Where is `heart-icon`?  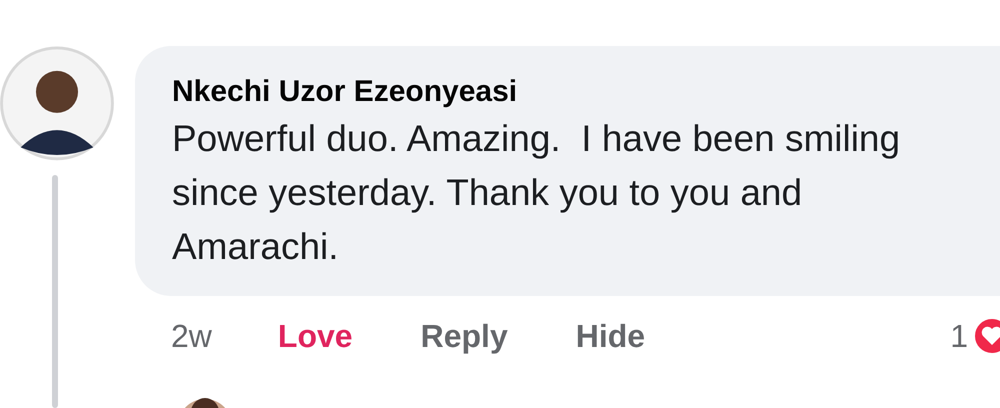
heart-icon is located at coordinates (986, 336).